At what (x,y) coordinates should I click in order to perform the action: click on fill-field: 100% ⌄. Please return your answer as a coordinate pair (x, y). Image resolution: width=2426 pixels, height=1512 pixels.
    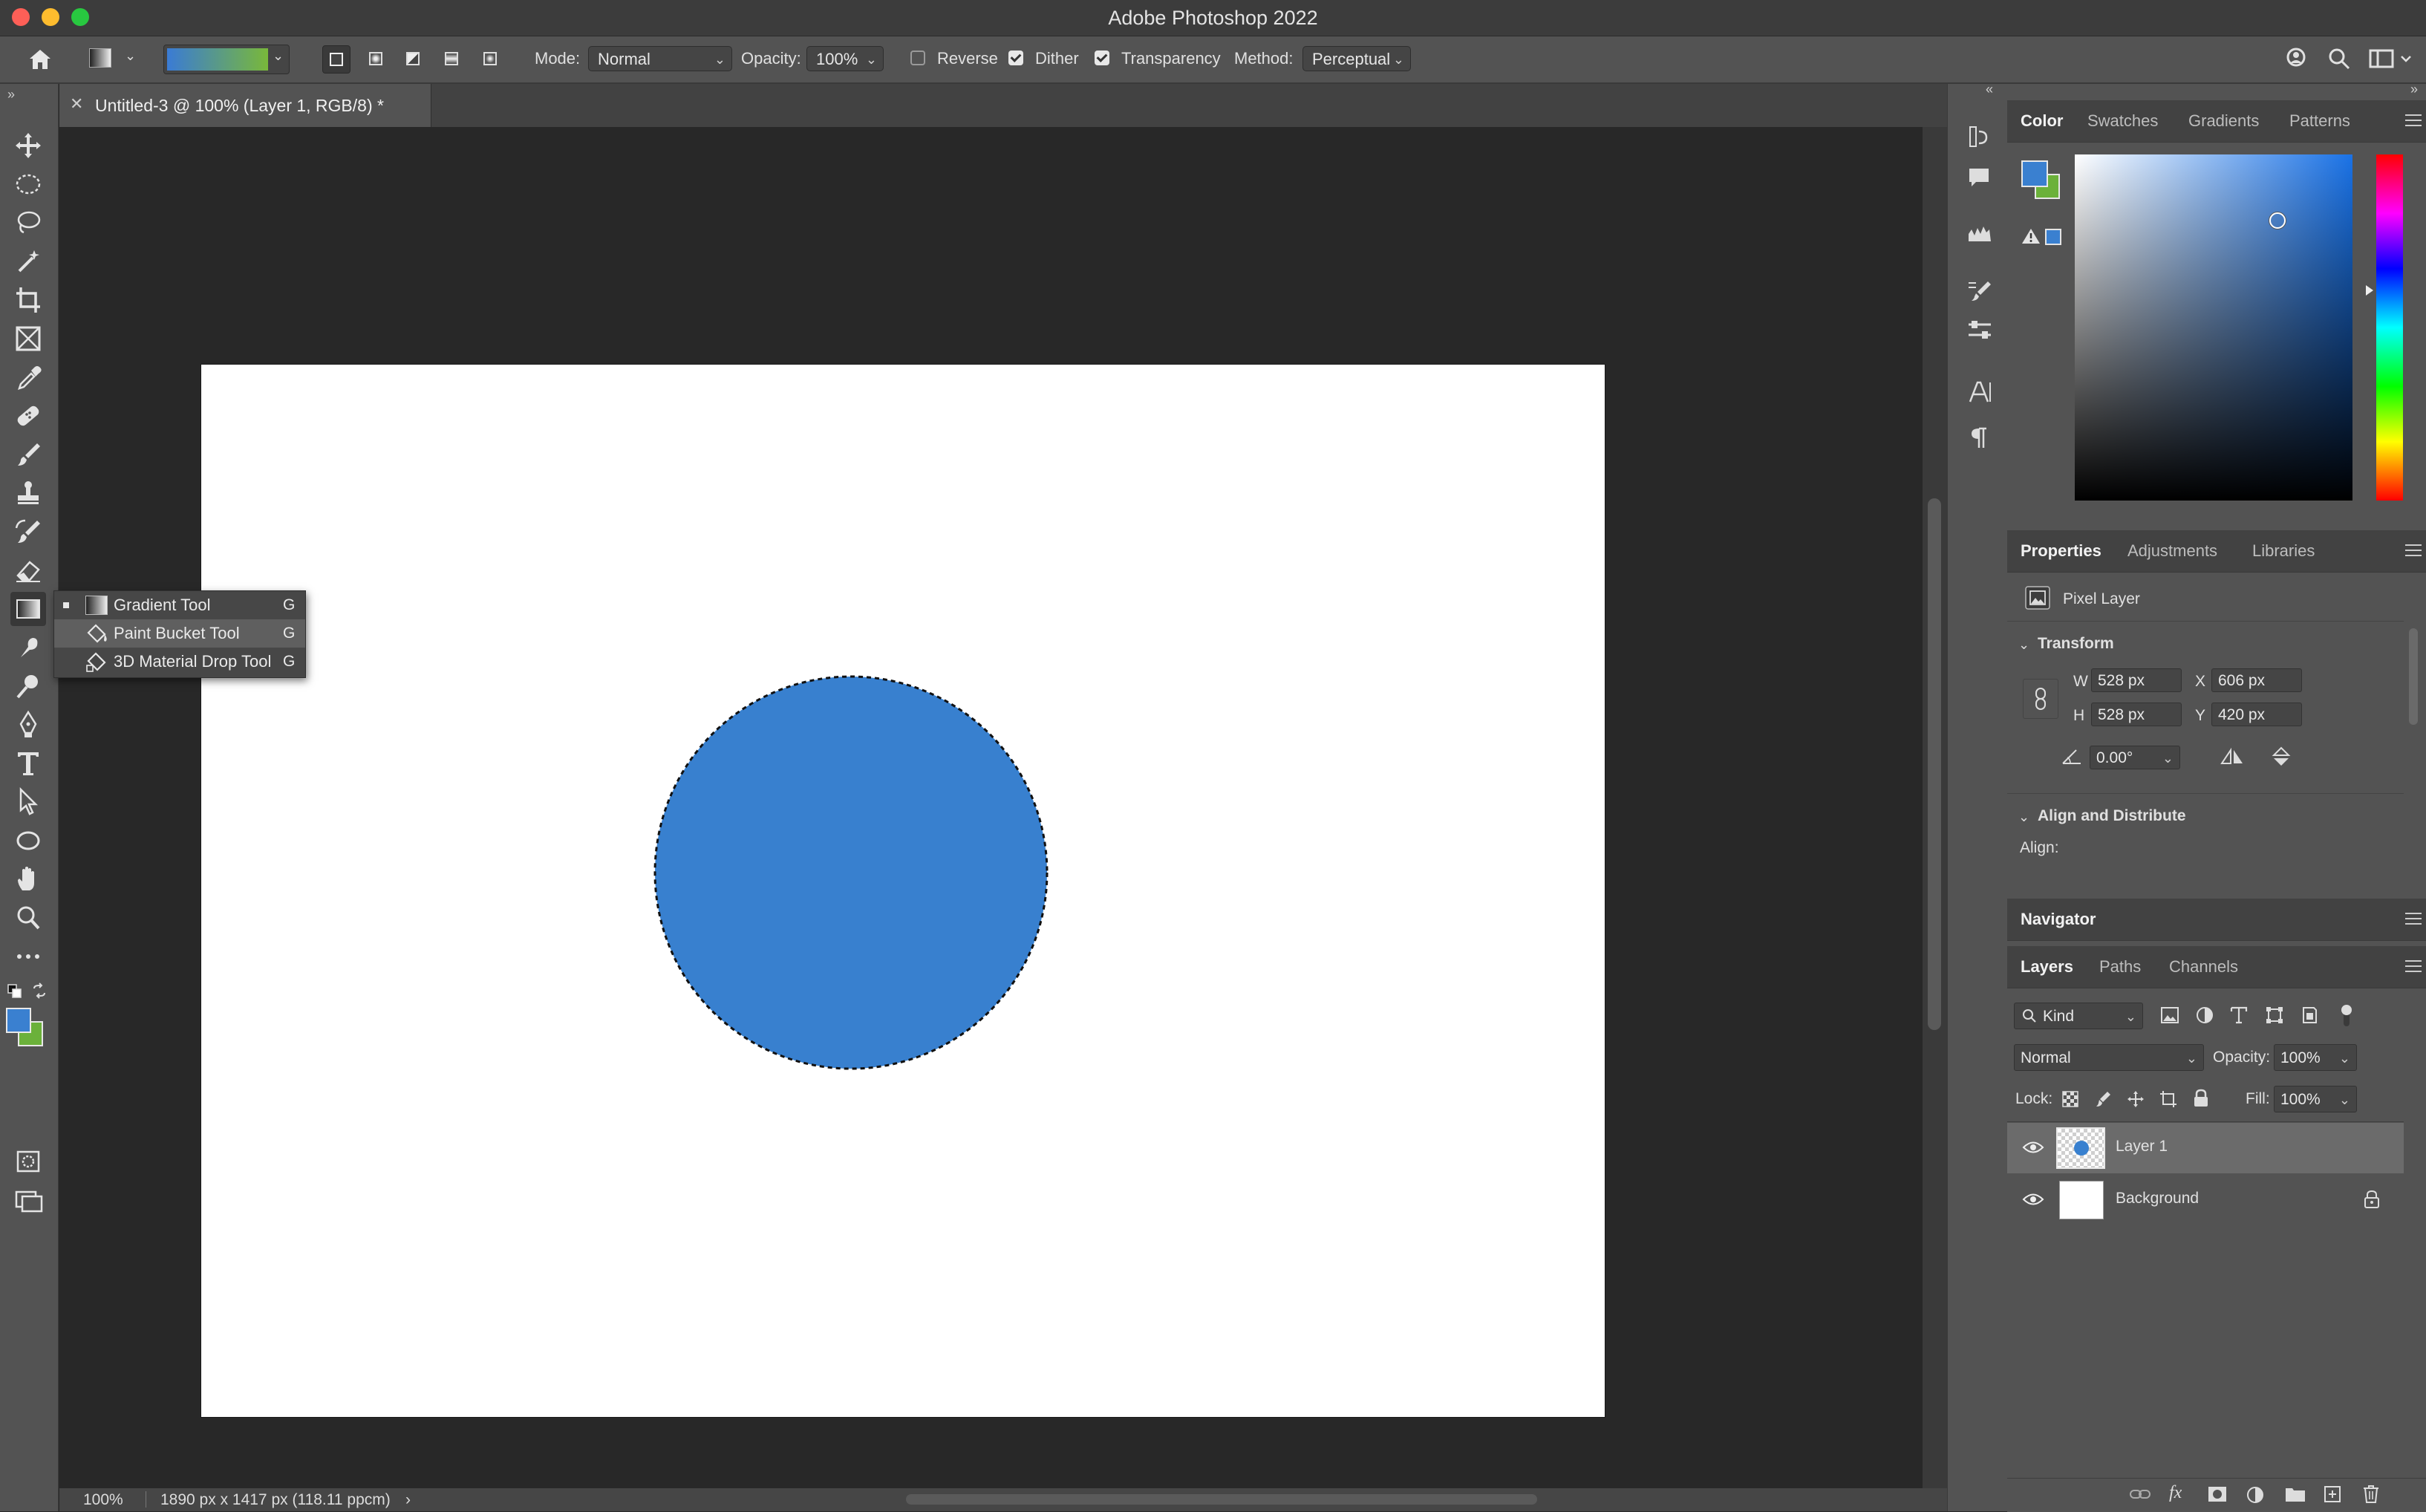
    Looking at the image, I should click on (2315, 1099).